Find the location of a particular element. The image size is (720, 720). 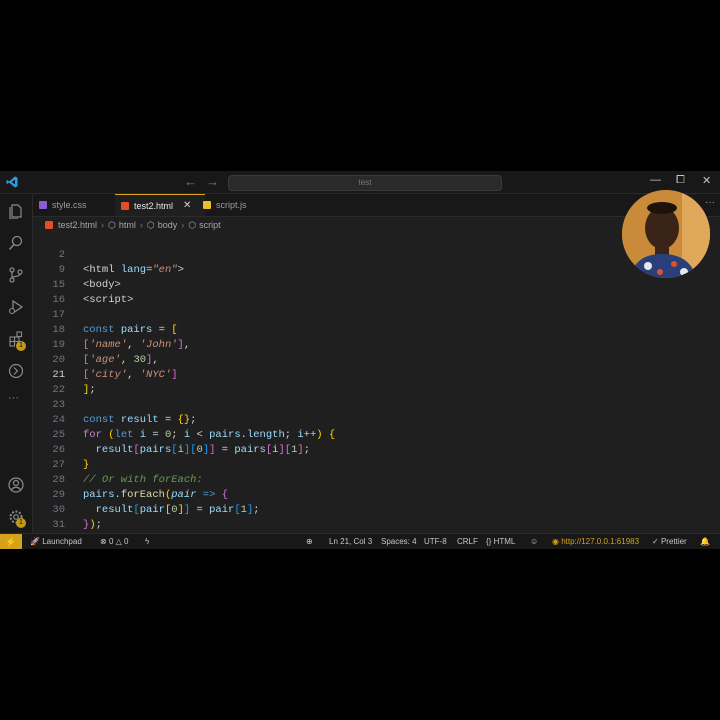

code-text: ['name', 'John'], is located at coordinates (137, 345).